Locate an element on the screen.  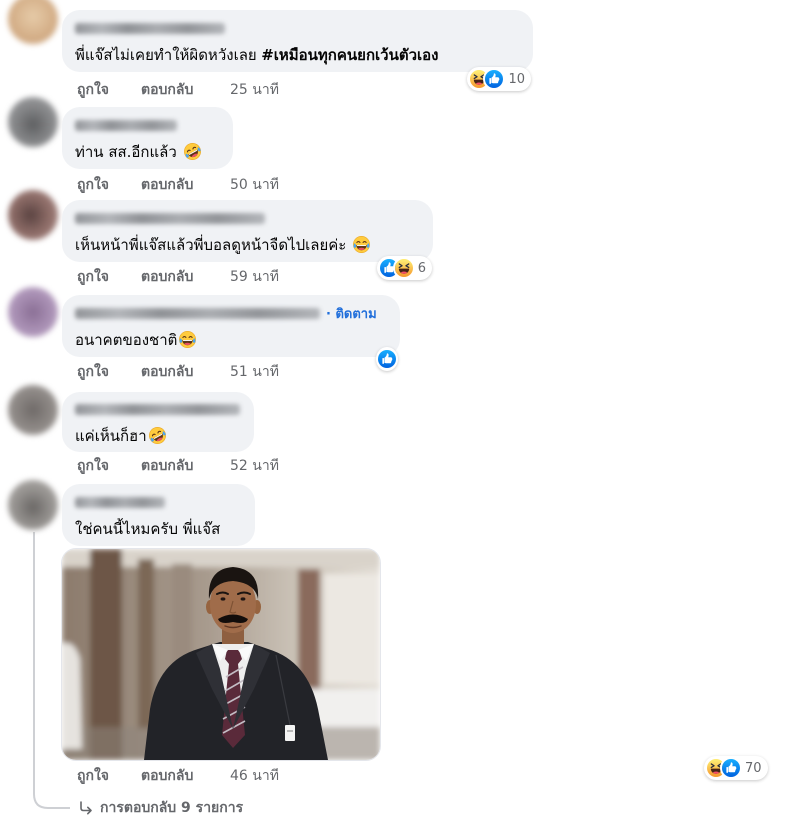
haha-reaction-icon is located at coordinates (403, 268).